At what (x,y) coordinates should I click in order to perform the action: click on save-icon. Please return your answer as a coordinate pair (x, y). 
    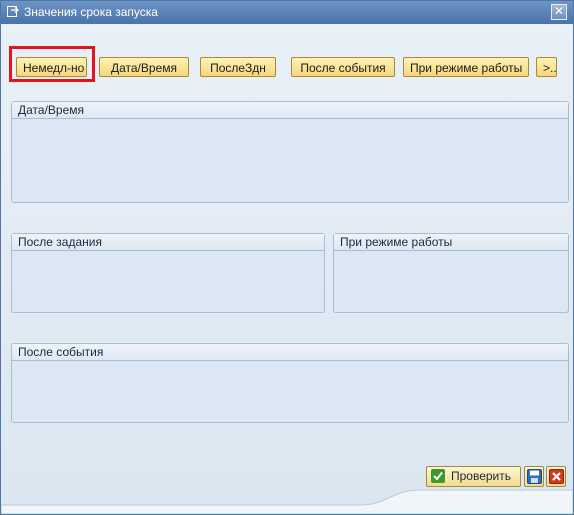
    Looking at the image, I should click on (534, 476).